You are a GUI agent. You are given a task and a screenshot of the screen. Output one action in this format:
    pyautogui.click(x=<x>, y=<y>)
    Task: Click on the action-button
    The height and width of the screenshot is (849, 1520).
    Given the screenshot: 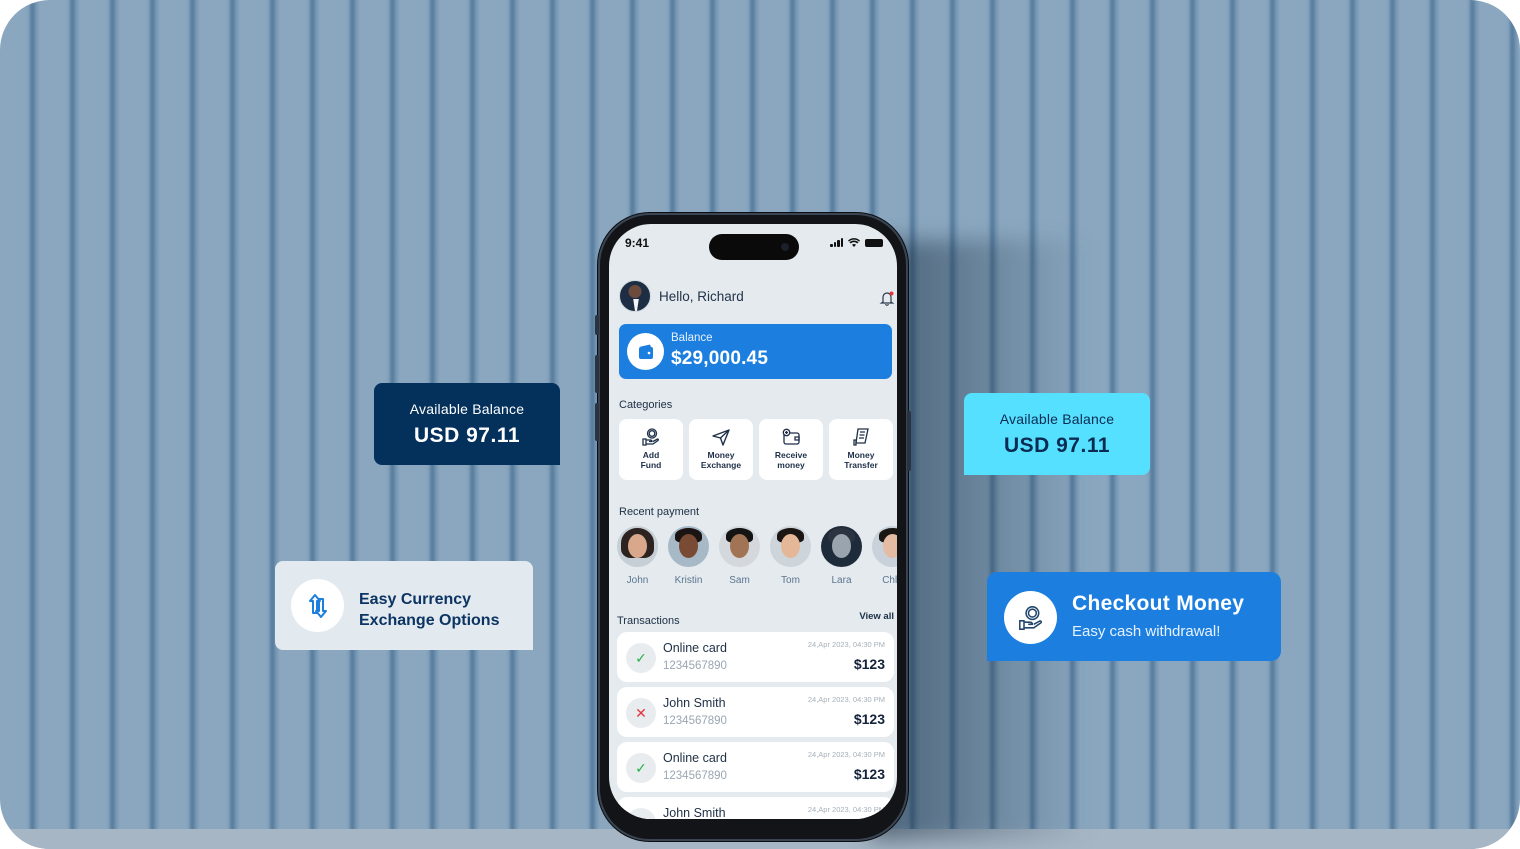 What is the action you would take?
    pyautogui.click(x=597, y=325)
    